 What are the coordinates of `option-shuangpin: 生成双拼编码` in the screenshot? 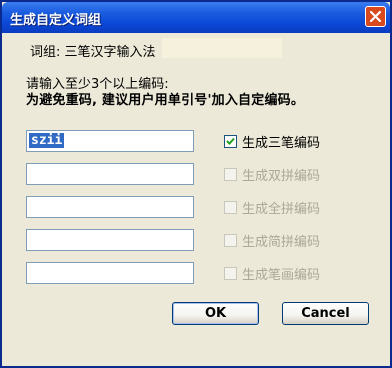 It's located at (272, 174).